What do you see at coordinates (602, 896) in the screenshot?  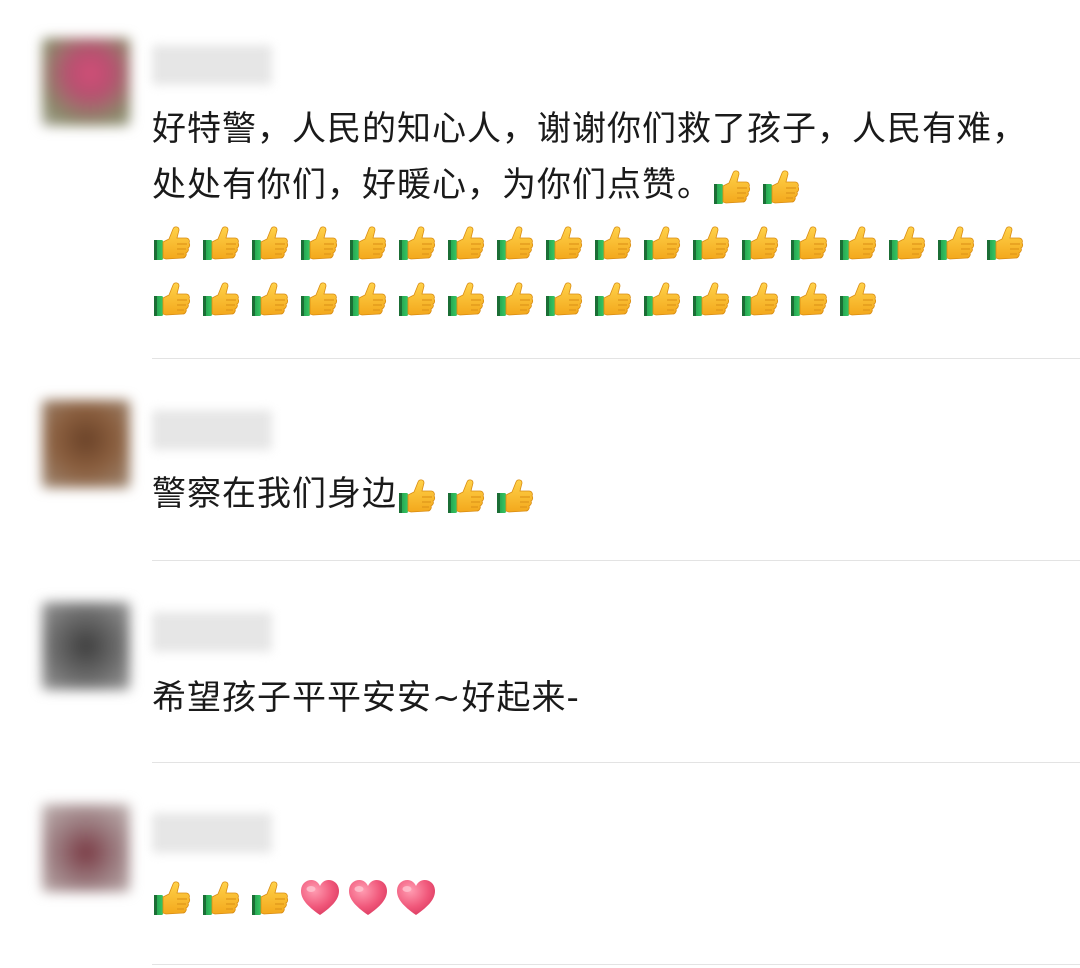 I see `comment-text` at bounding box center [602, 896].